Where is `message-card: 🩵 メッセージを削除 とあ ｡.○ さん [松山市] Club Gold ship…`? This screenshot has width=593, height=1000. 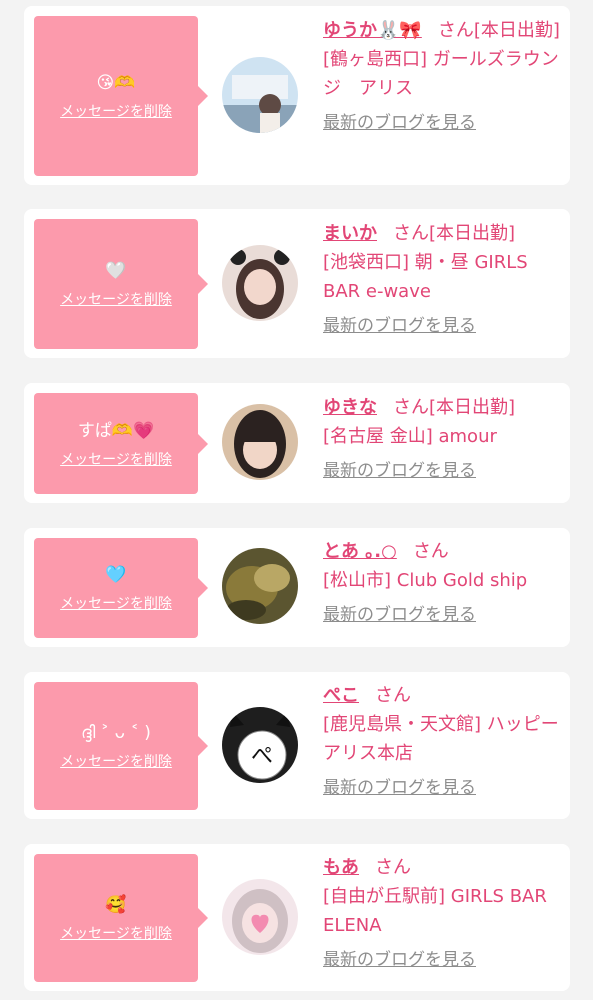 message-card: 🩵 メッセージを削除 とあ ｡.○ さん [松山市] Club Gold ship… is located at coordinates (297, 587).